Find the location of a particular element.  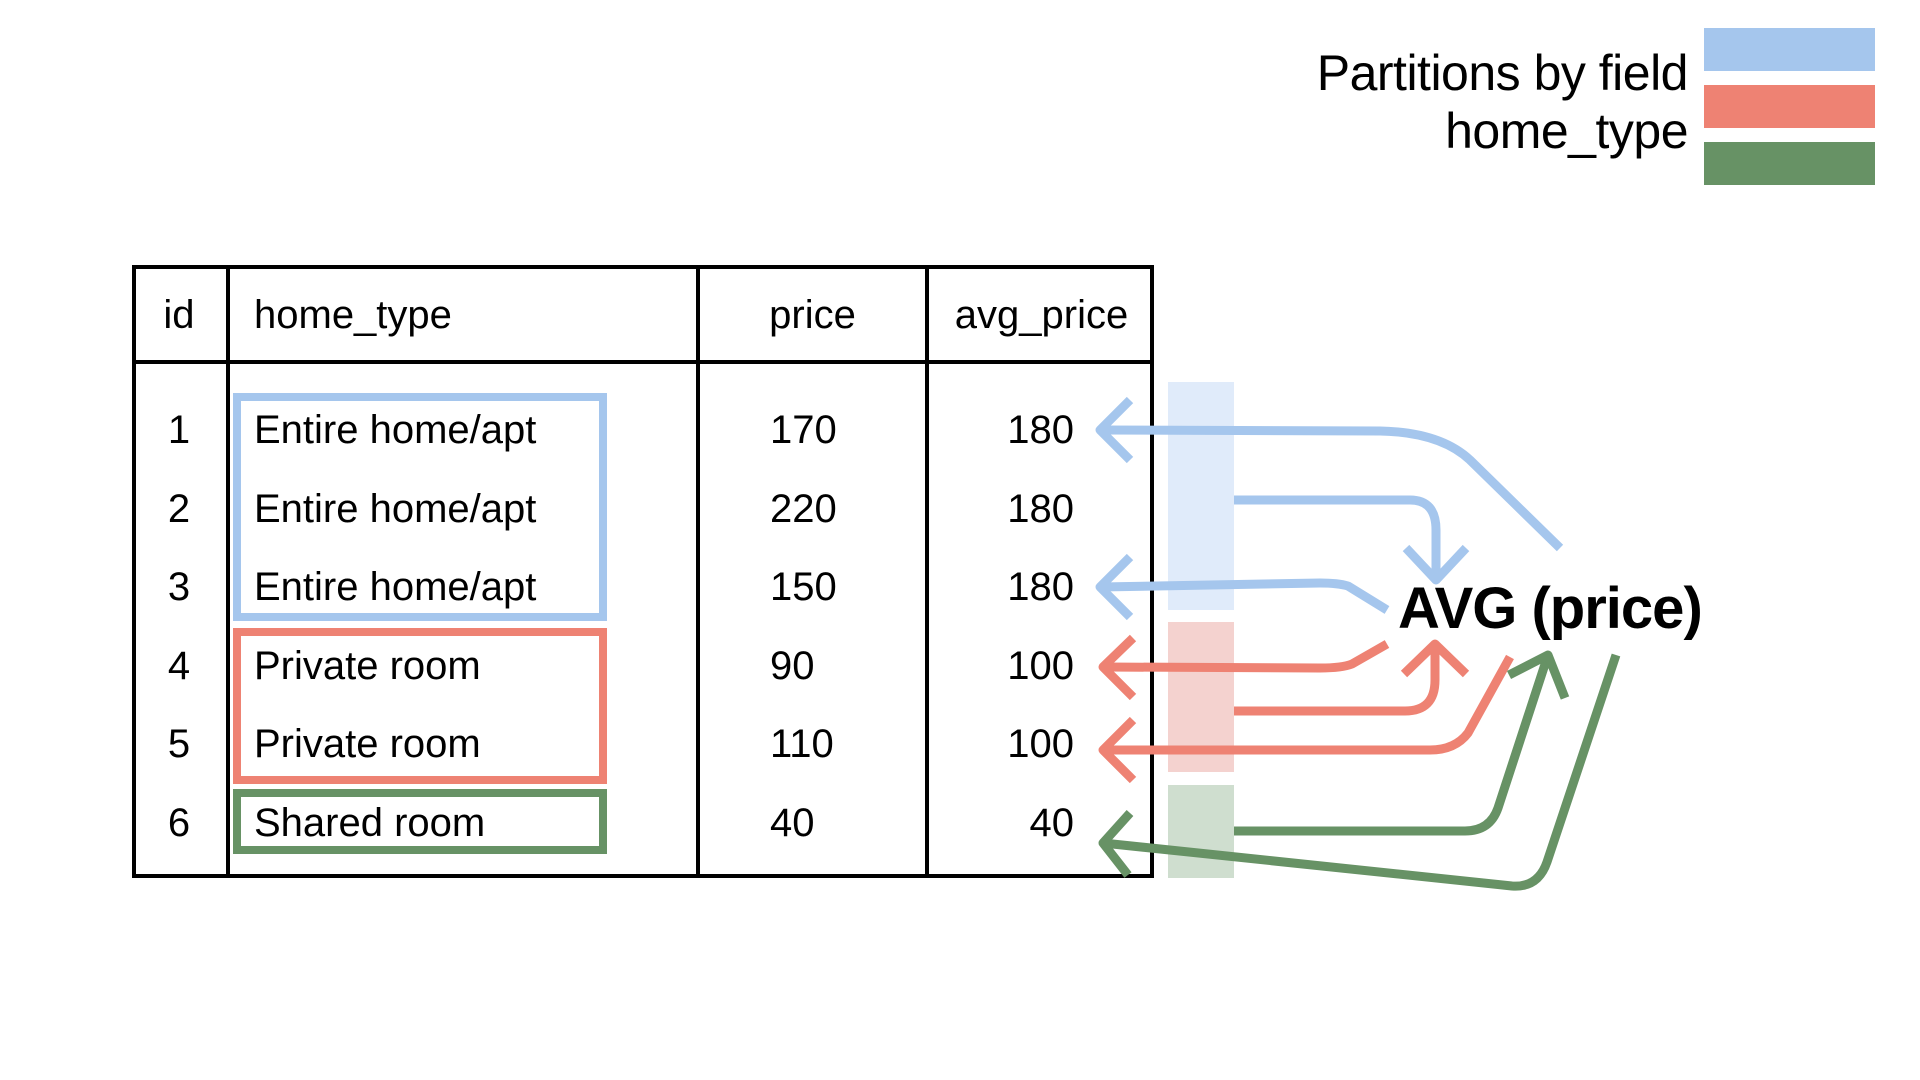

arrow-red-partition-to-avg is located at coordinates (1337, 680).